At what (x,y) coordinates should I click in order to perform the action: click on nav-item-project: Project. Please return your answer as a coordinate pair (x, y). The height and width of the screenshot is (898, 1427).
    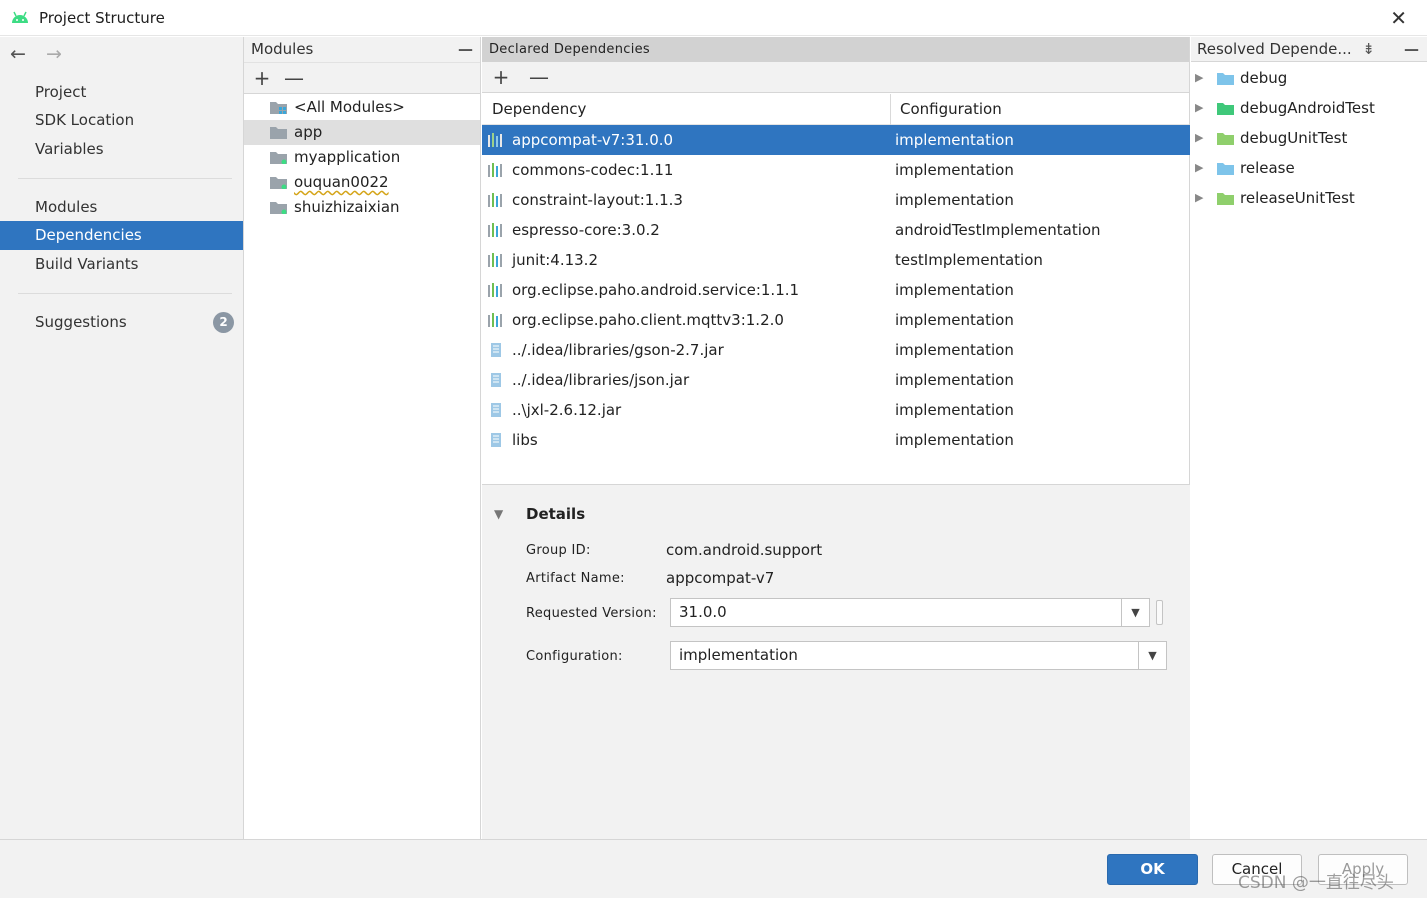
    Looking at the image, I should click on (121, 92).